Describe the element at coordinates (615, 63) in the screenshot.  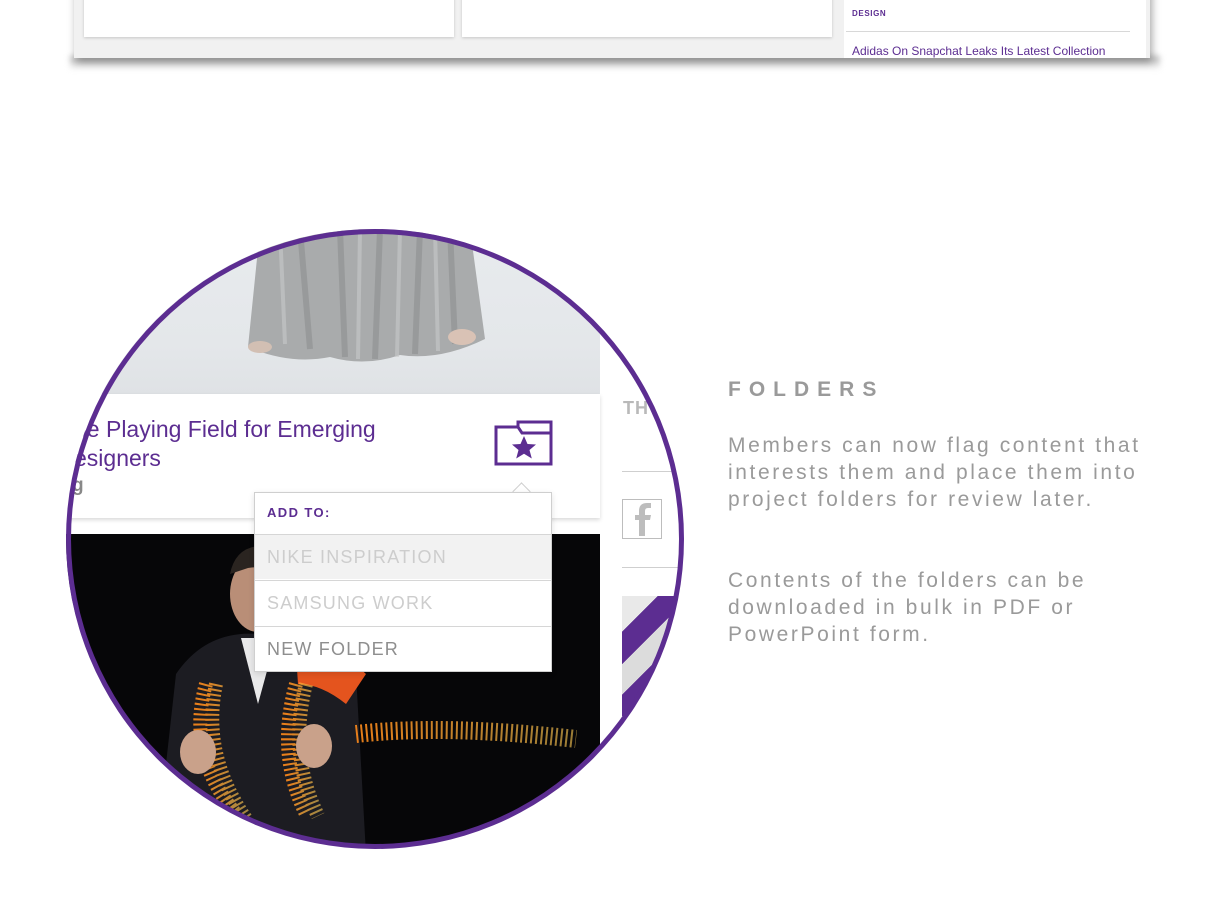
I see `top-panel-shadow` at that location.